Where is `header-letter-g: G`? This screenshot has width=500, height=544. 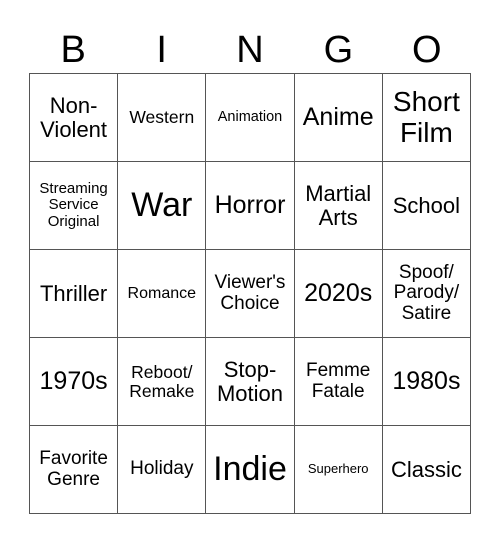 header-letter-g: G is located at coordinates (338, 50).